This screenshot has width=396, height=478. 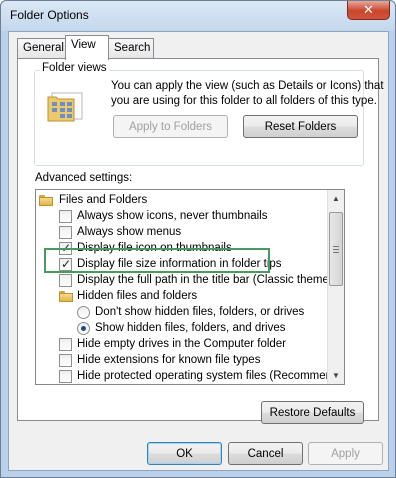 What do you see at coordinates (66, 106) in the screenshot?
I see `folder-views-icon` at bounding box center [66, 106].